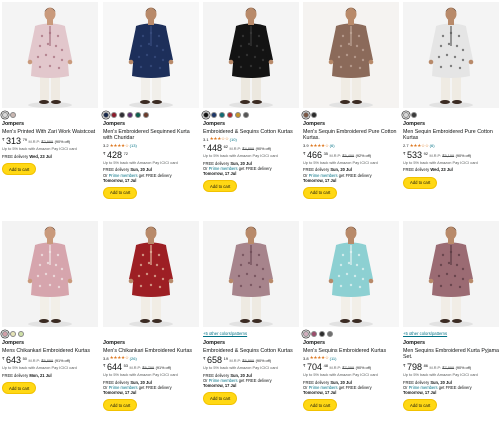  I want to click on mrp-value: ₹4,899, so click(248, 148).